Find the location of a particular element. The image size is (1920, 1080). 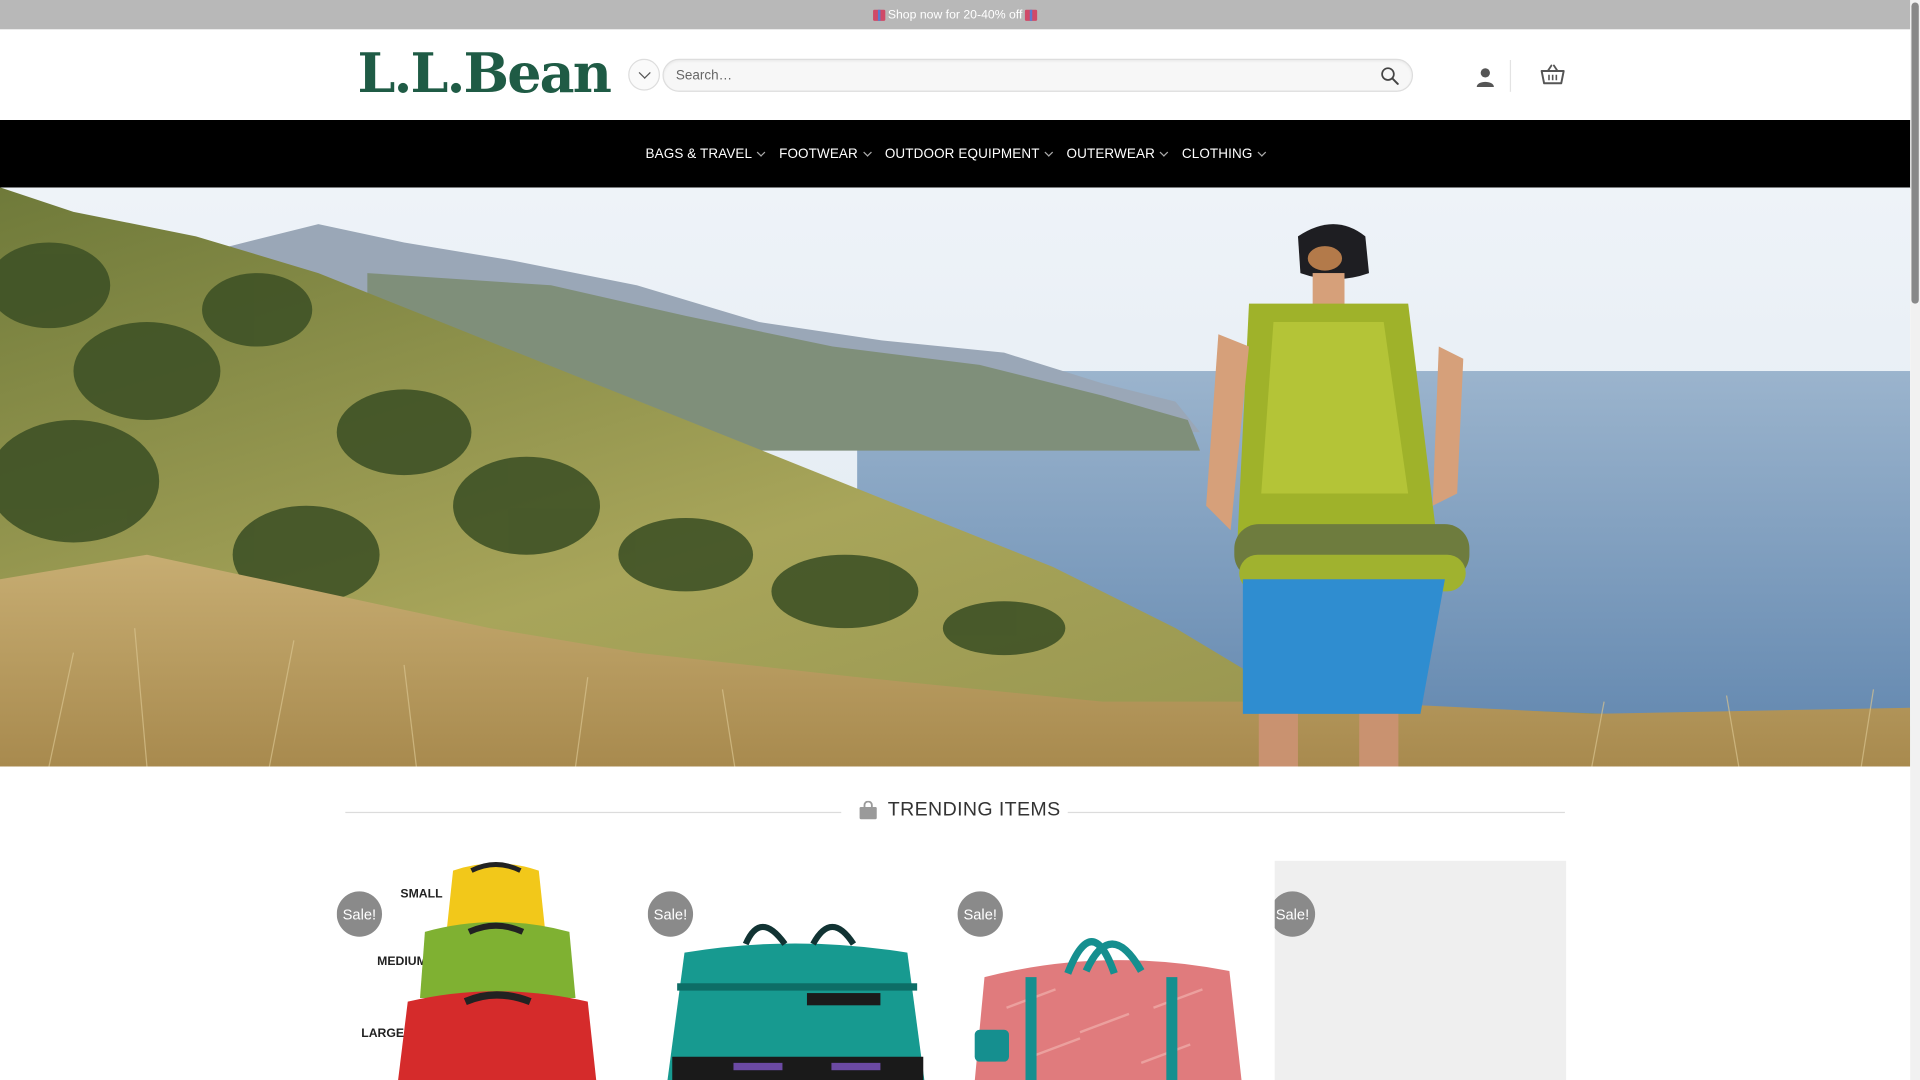

product-image-teal-duffel is located at coordinates (796, 1002).